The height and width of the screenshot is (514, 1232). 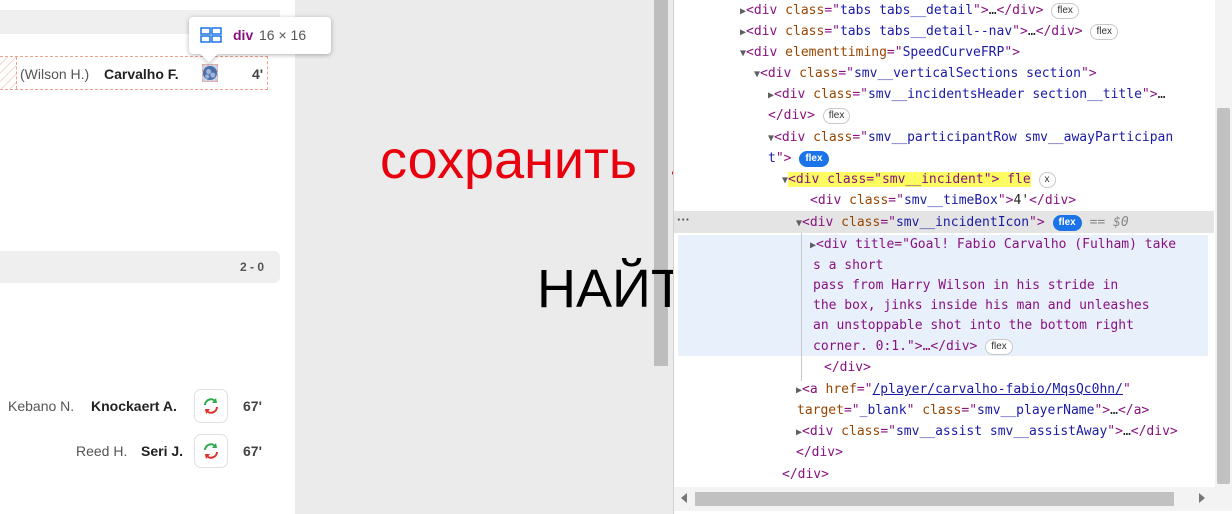 What do you see at coordinates (211, 35) in the screenshot?
I see `flex-layout-icon` at bounding box center [211, 35].